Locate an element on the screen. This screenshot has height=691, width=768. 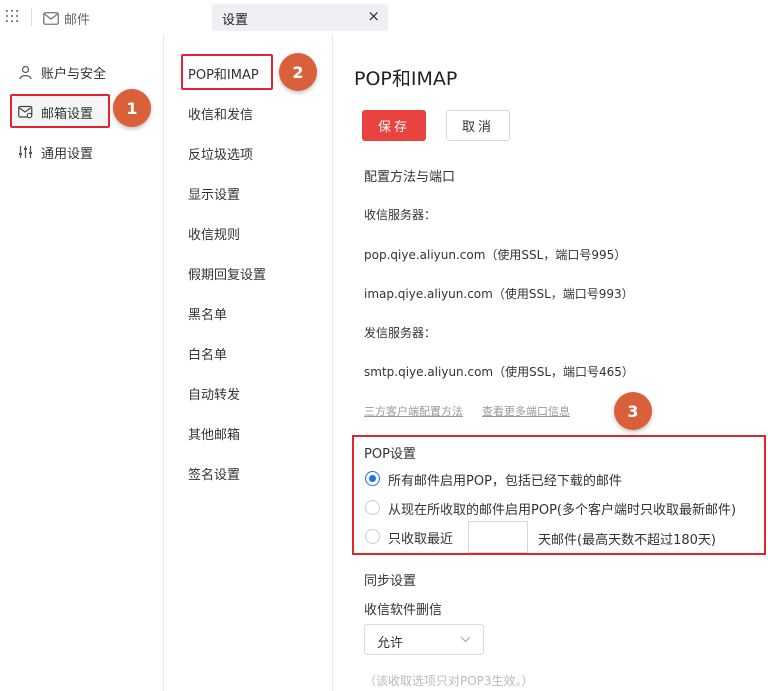
subnav-item-auto-forward: 自动转发 is located at coordinates (214, 393).